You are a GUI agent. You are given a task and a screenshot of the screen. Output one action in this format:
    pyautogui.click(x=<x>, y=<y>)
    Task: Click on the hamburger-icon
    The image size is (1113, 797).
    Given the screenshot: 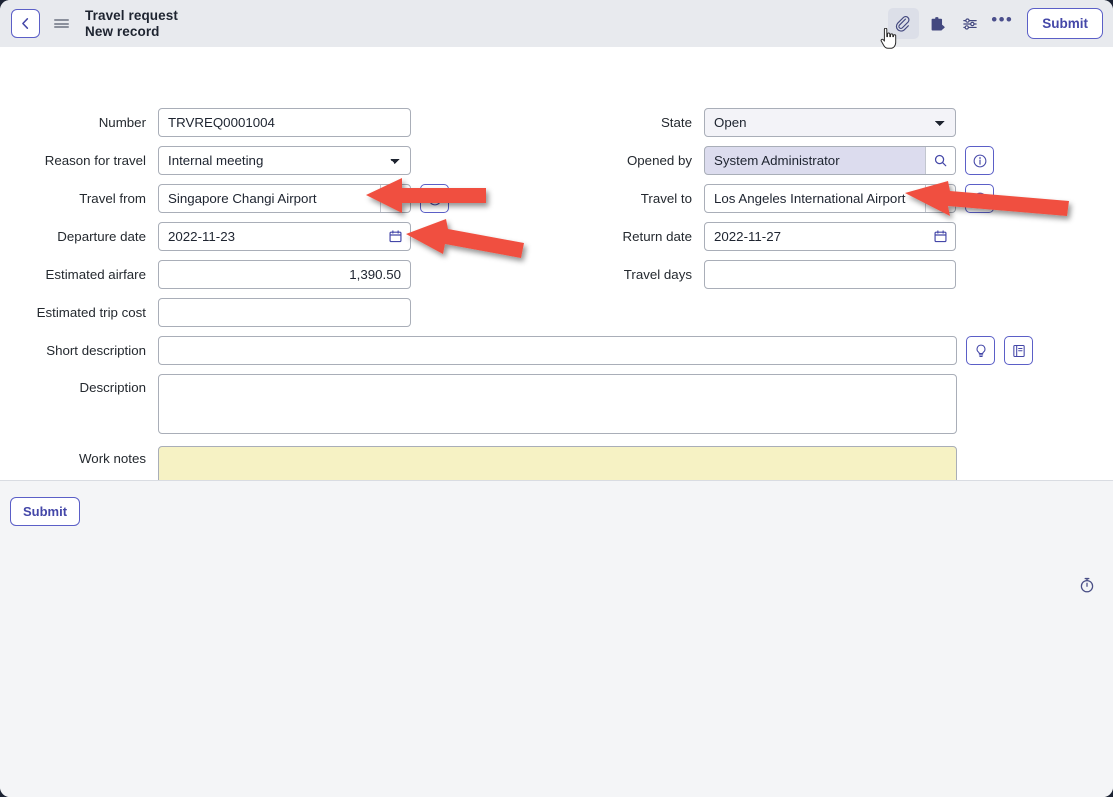 What is the action you would take?
    pyautogui.click(x=61, y=23)
    